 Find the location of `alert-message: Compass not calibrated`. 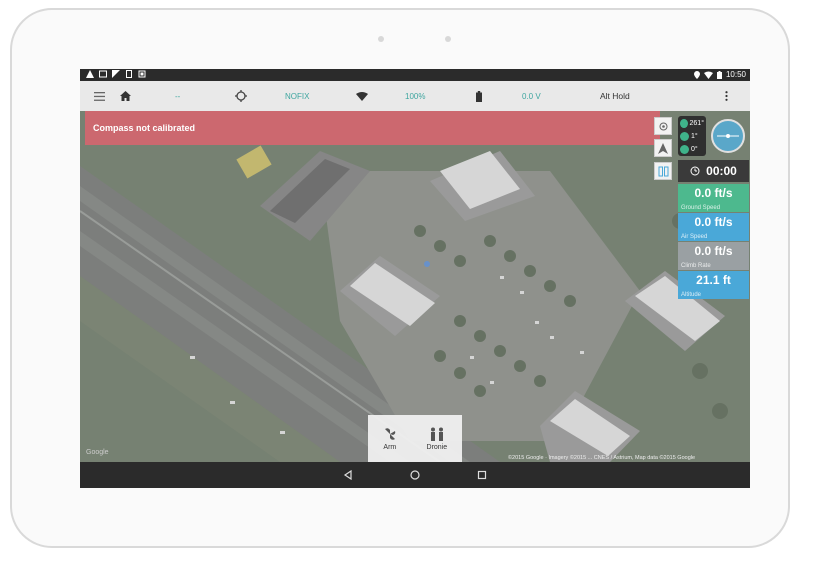

alert-message: Compass not calibrated is located at coordinates (144, 128).